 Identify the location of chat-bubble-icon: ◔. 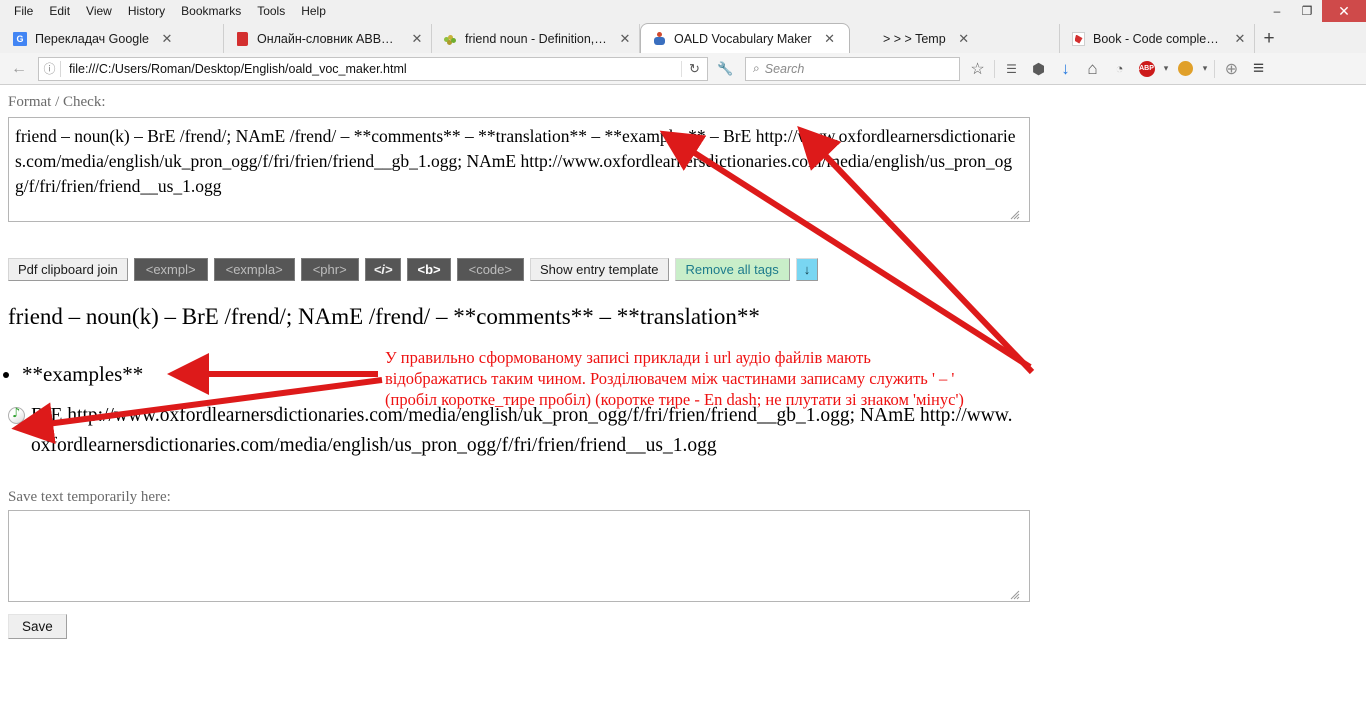
(1119, 69).